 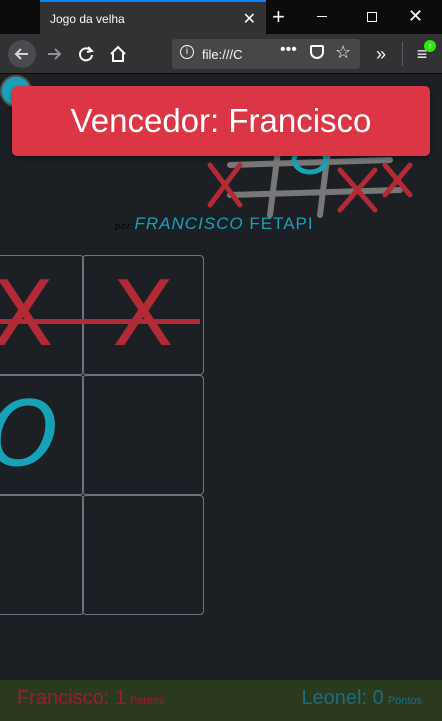 I want to click on minimize-icon, so click(x=322, y=16).